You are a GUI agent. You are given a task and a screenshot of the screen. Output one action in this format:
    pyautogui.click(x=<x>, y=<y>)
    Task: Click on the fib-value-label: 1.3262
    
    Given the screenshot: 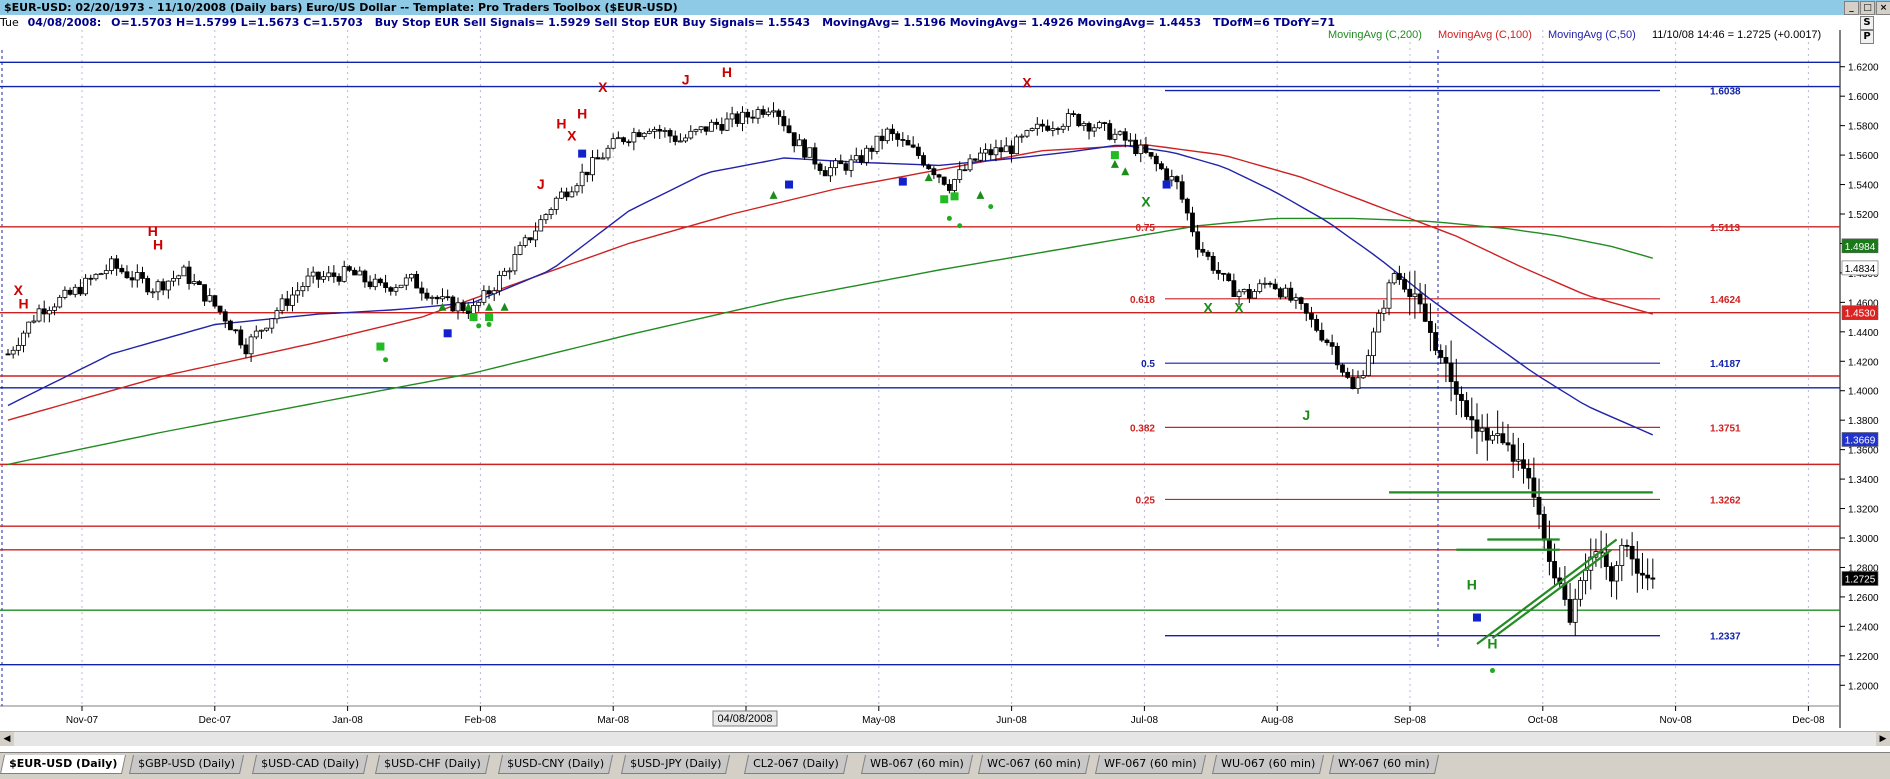 What is the action you would take?
    pyautogui.click(x=1725, y=500)
    